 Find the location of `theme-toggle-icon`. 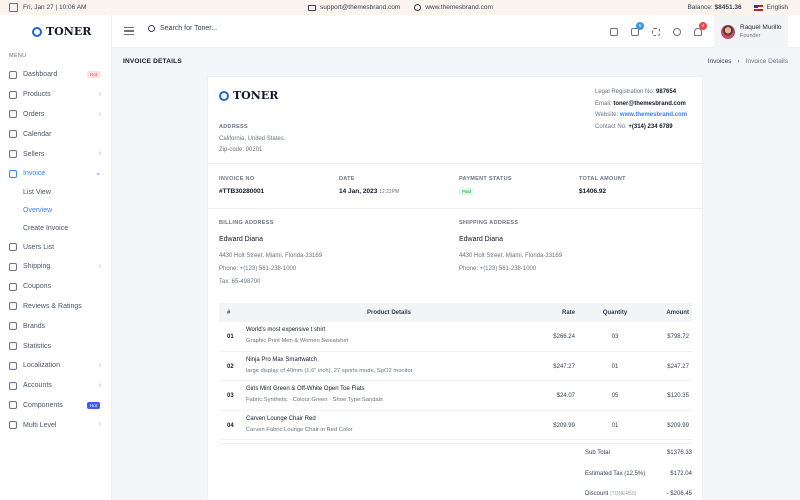

theme-toggle-icon is located at coordinates (677, 31).